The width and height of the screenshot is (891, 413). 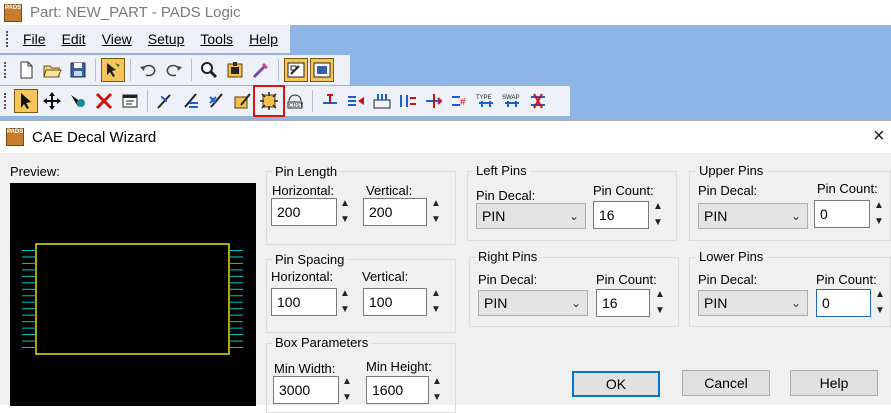 I want to click on menu-grip-handle, so click(x=7, y=39).